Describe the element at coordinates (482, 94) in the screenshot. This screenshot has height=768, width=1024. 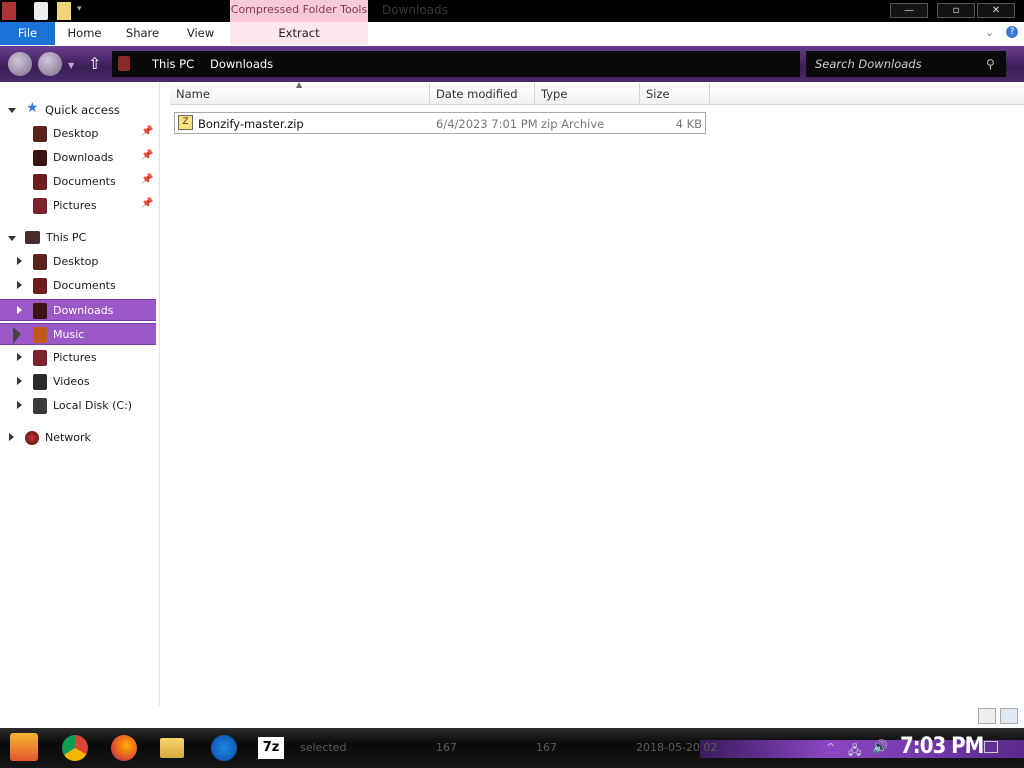
I see `column-header-date-modified: Date modified` at that location.